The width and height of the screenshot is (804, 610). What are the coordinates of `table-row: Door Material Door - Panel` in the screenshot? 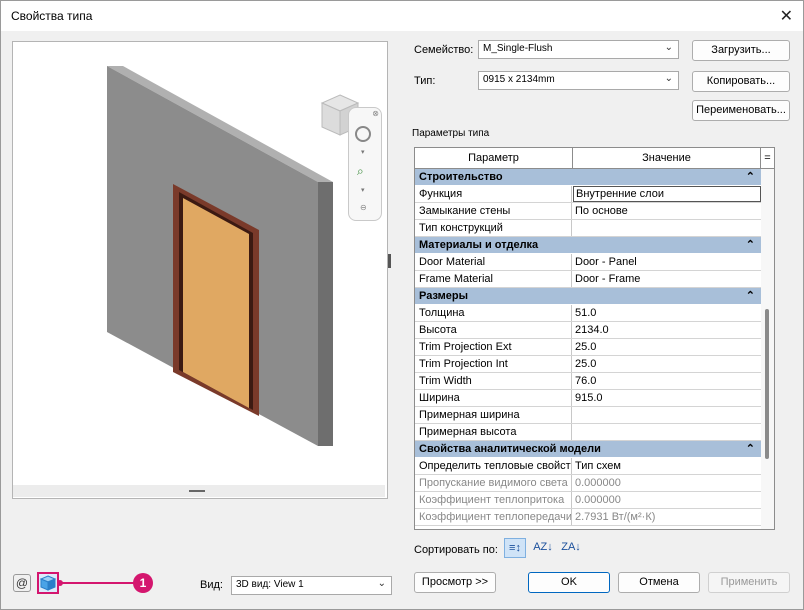 It's located at (588, 262).